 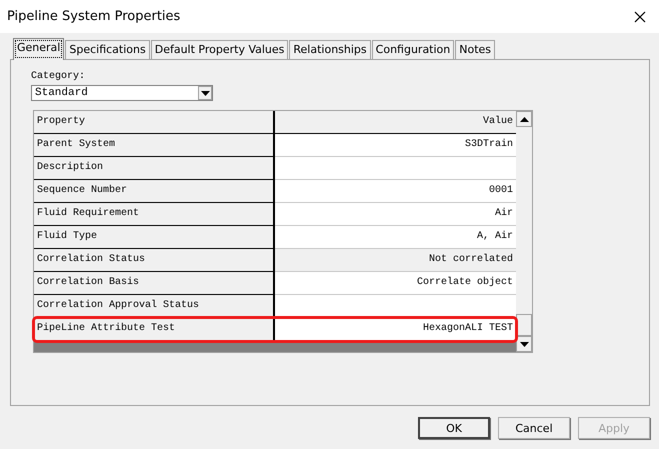 What do you see at coordinates (395, 191) in the screenshot?
I see `value-cell: 0001` at bounding box center [395, 191].